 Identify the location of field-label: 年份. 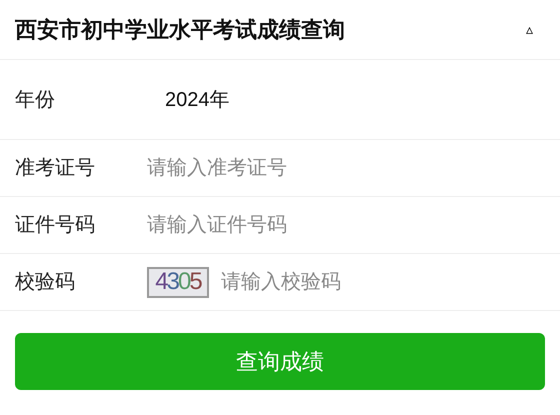
(35, 100).